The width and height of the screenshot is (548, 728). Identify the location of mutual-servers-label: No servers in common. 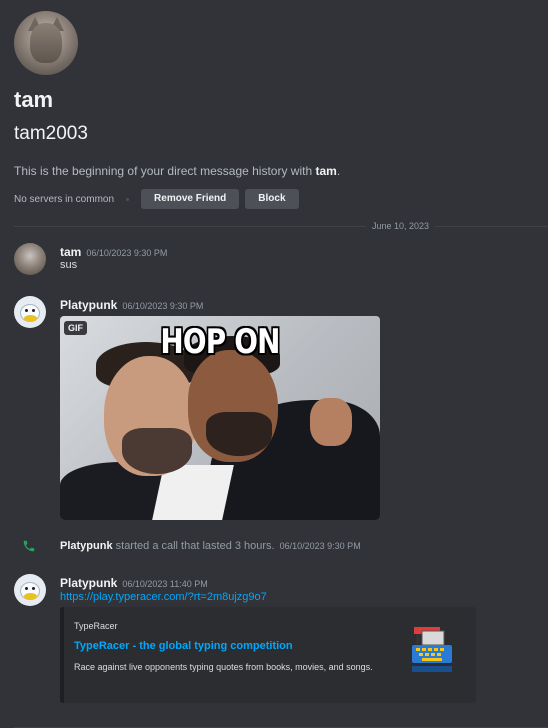
(64, 199).